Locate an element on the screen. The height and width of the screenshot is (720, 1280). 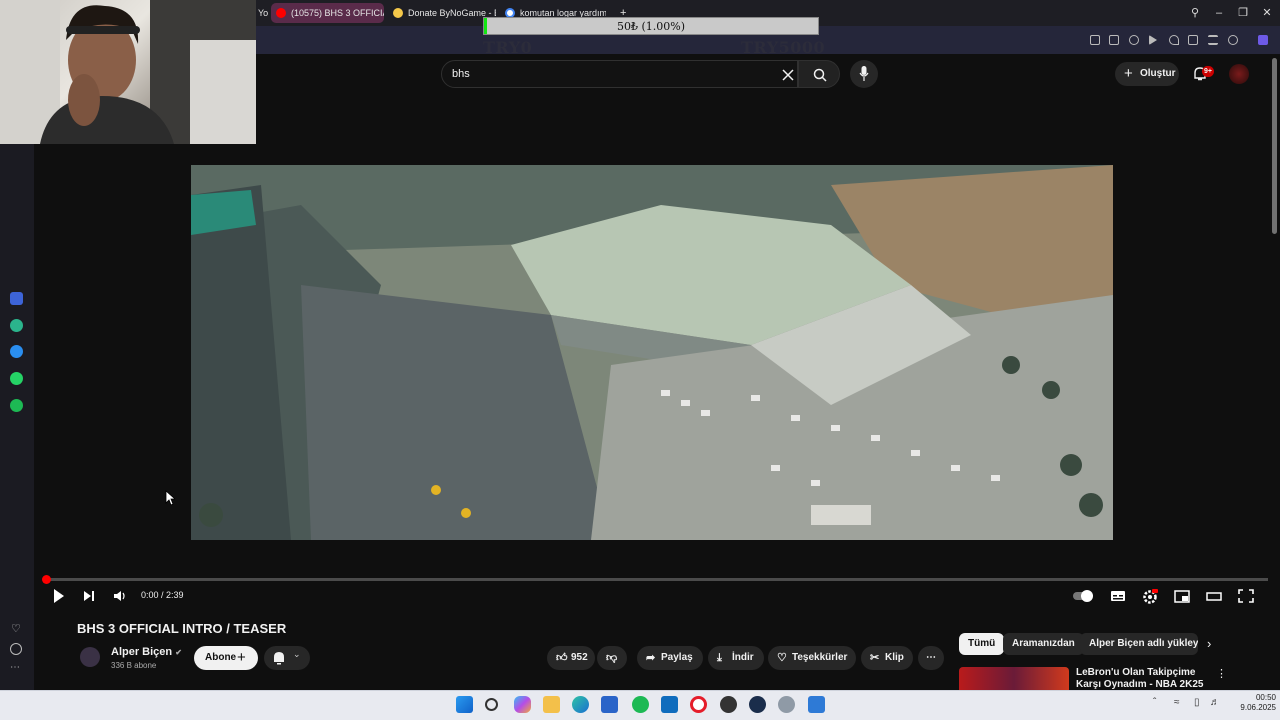
file-explorer-icon is located at coordinates (551, 704).